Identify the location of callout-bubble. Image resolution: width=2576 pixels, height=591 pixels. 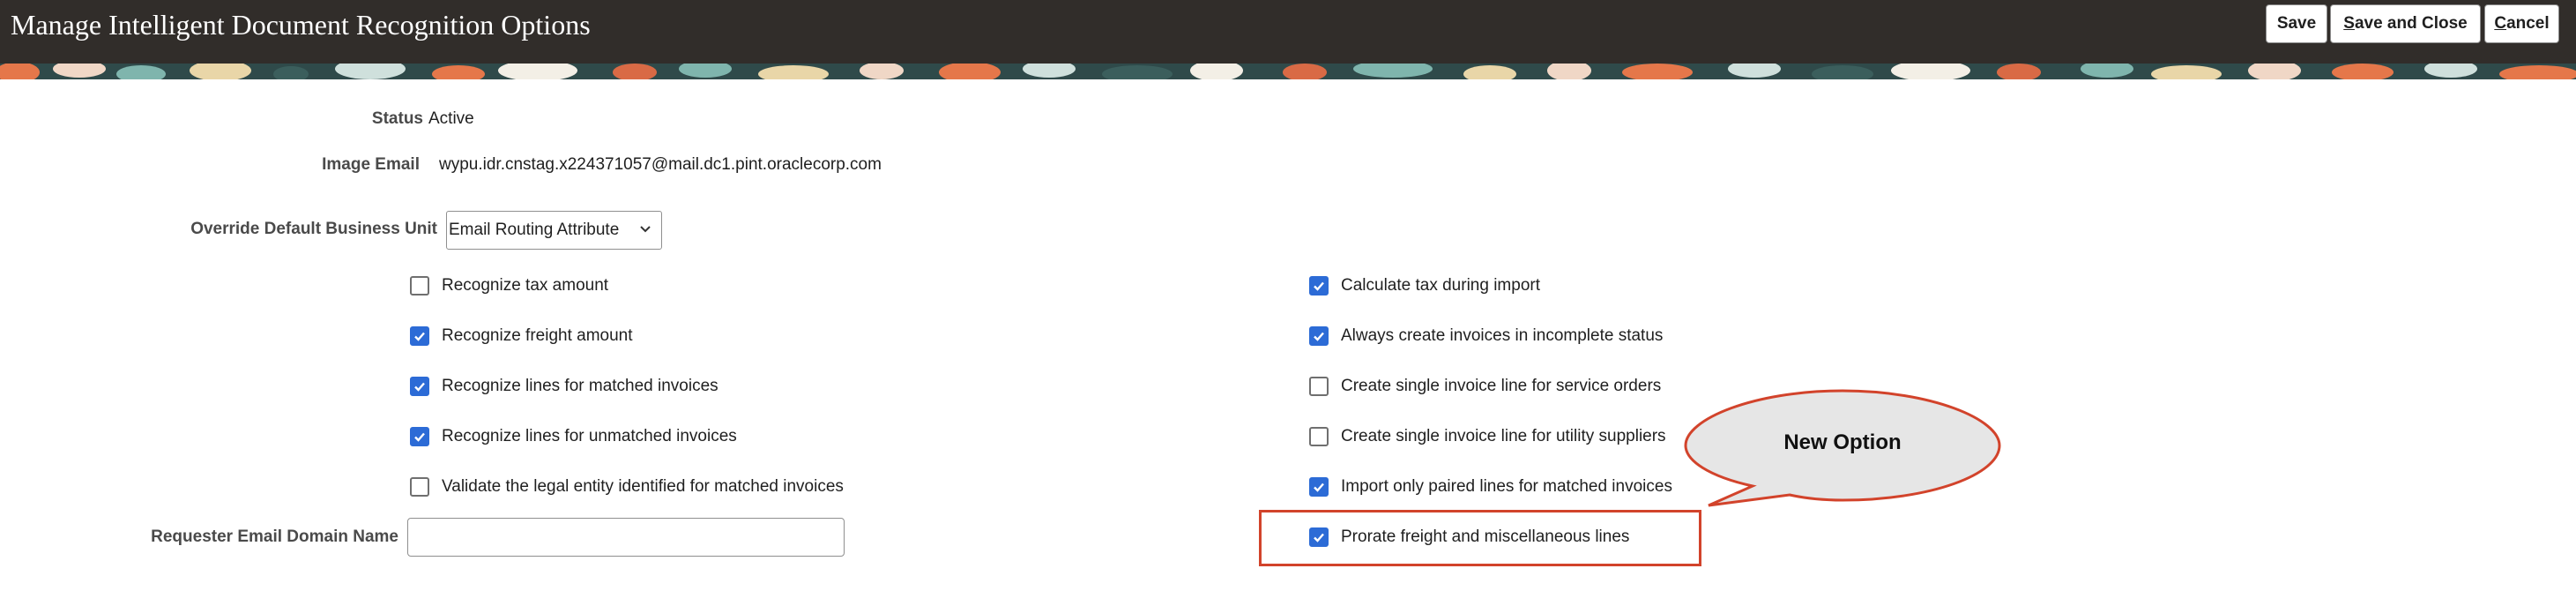
(1843, 448).